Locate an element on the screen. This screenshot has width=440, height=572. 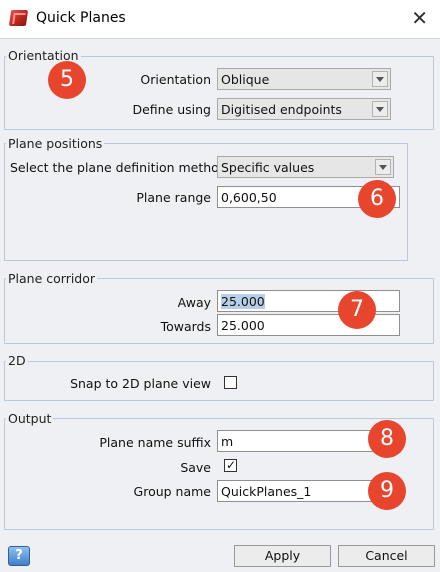
title-bar: Quick Planes ✕ is located at coordinates (220, 19).